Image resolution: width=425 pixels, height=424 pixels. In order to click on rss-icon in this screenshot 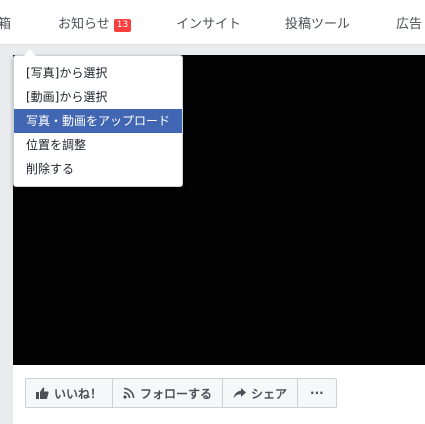, I will do `click(129, 393)`.